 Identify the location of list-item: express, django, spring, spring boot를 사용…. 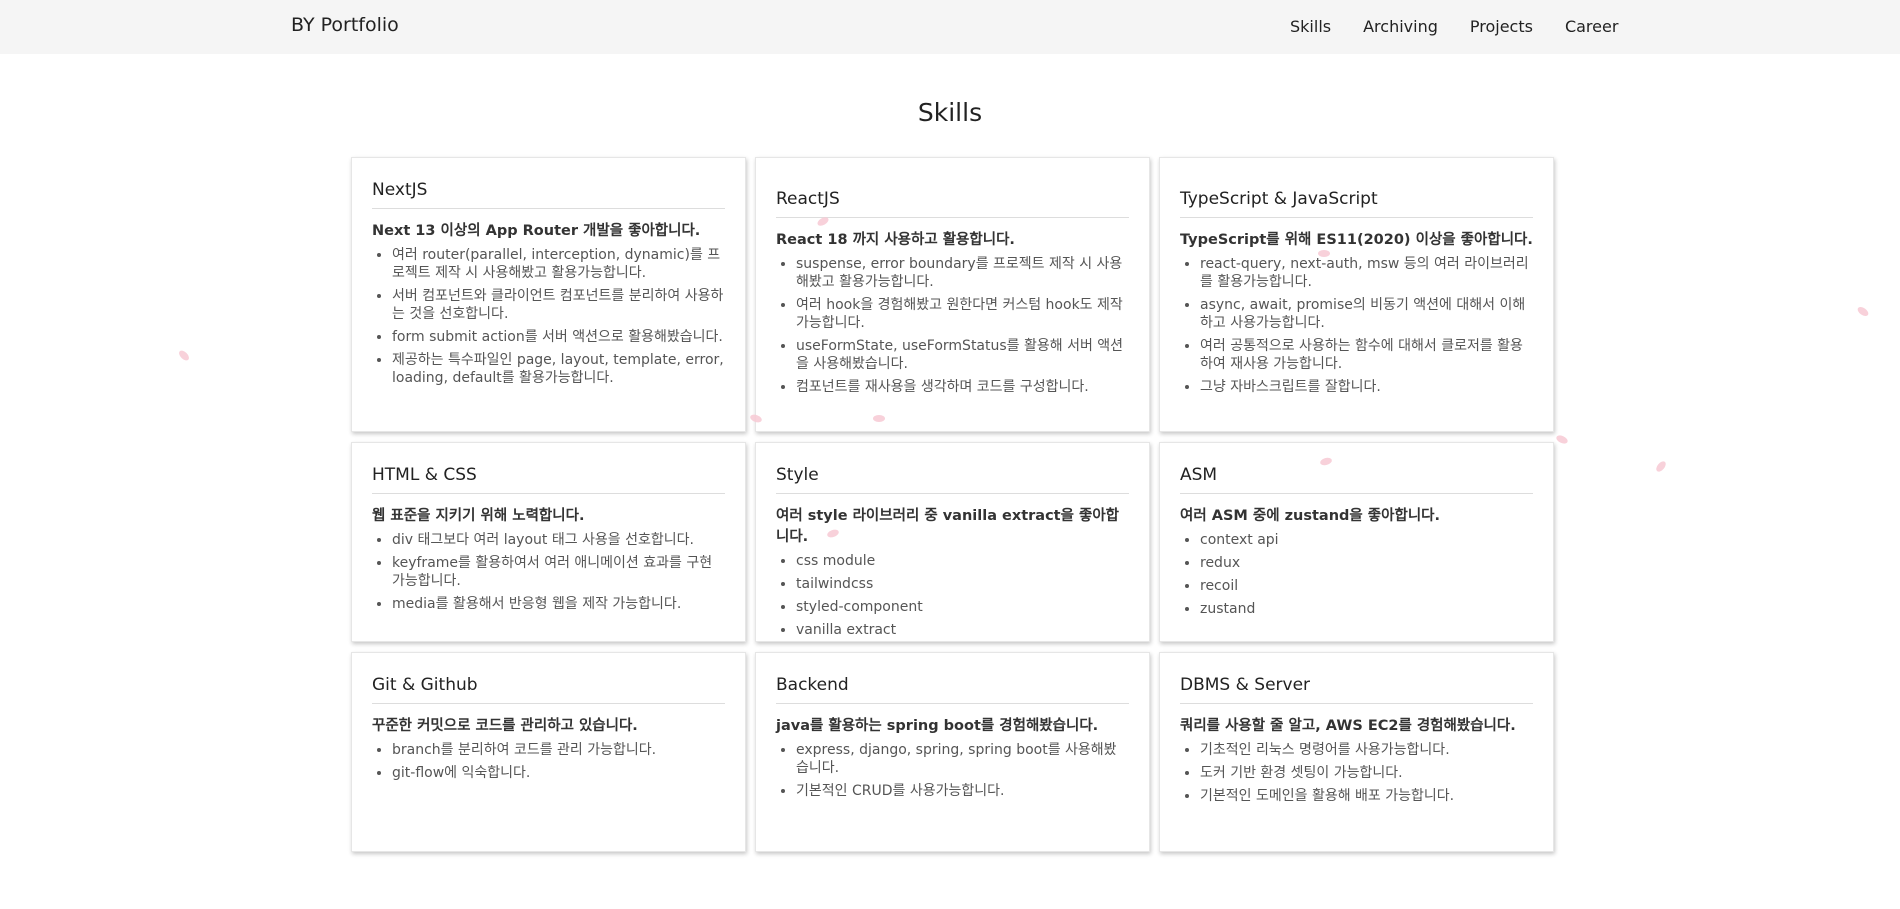
(962, 759).